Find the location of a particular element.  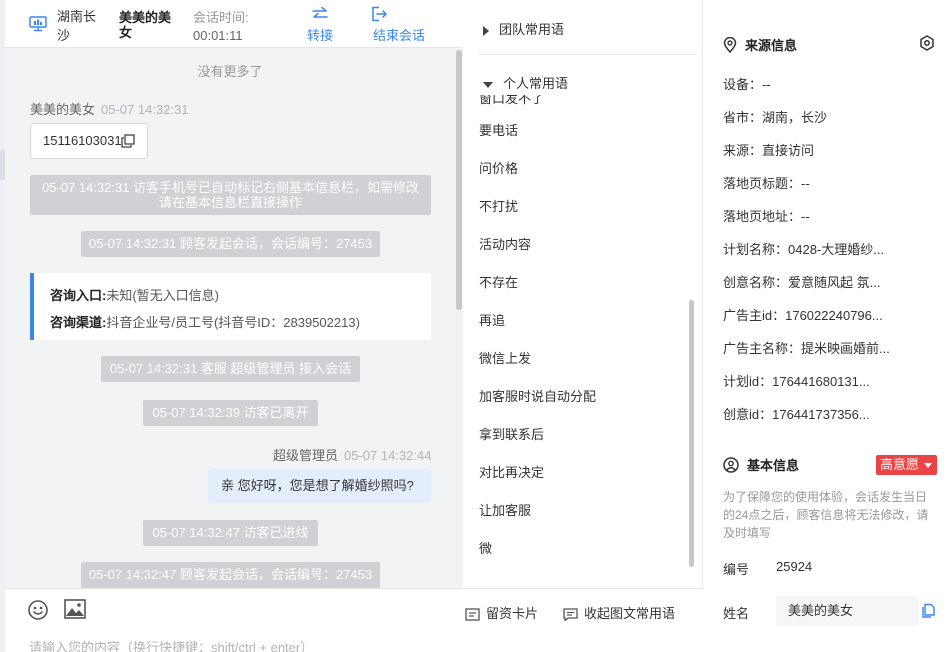

lead-card-label: 留资卡片 is located at coordinates (512, 613).